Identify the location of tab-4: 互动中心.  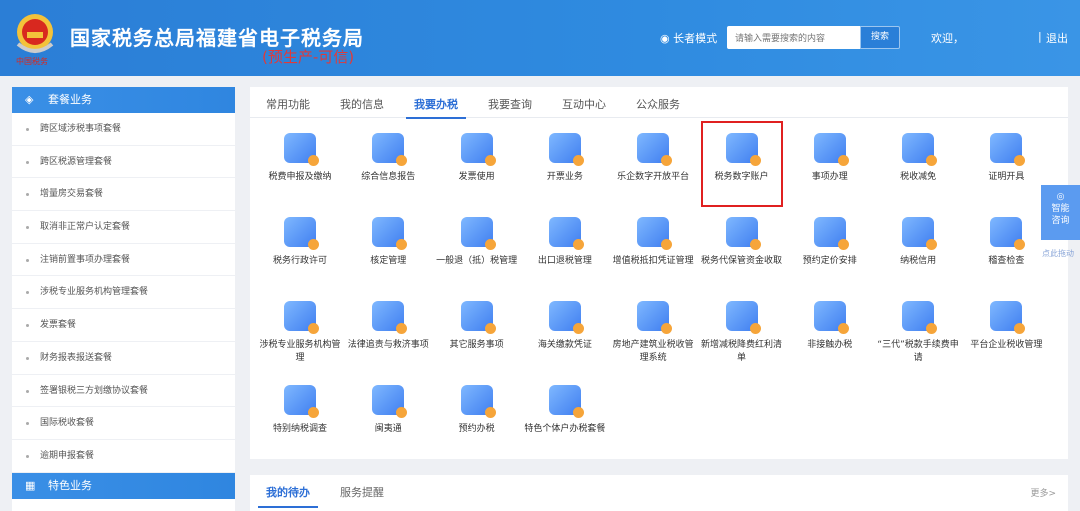
(584, 104).